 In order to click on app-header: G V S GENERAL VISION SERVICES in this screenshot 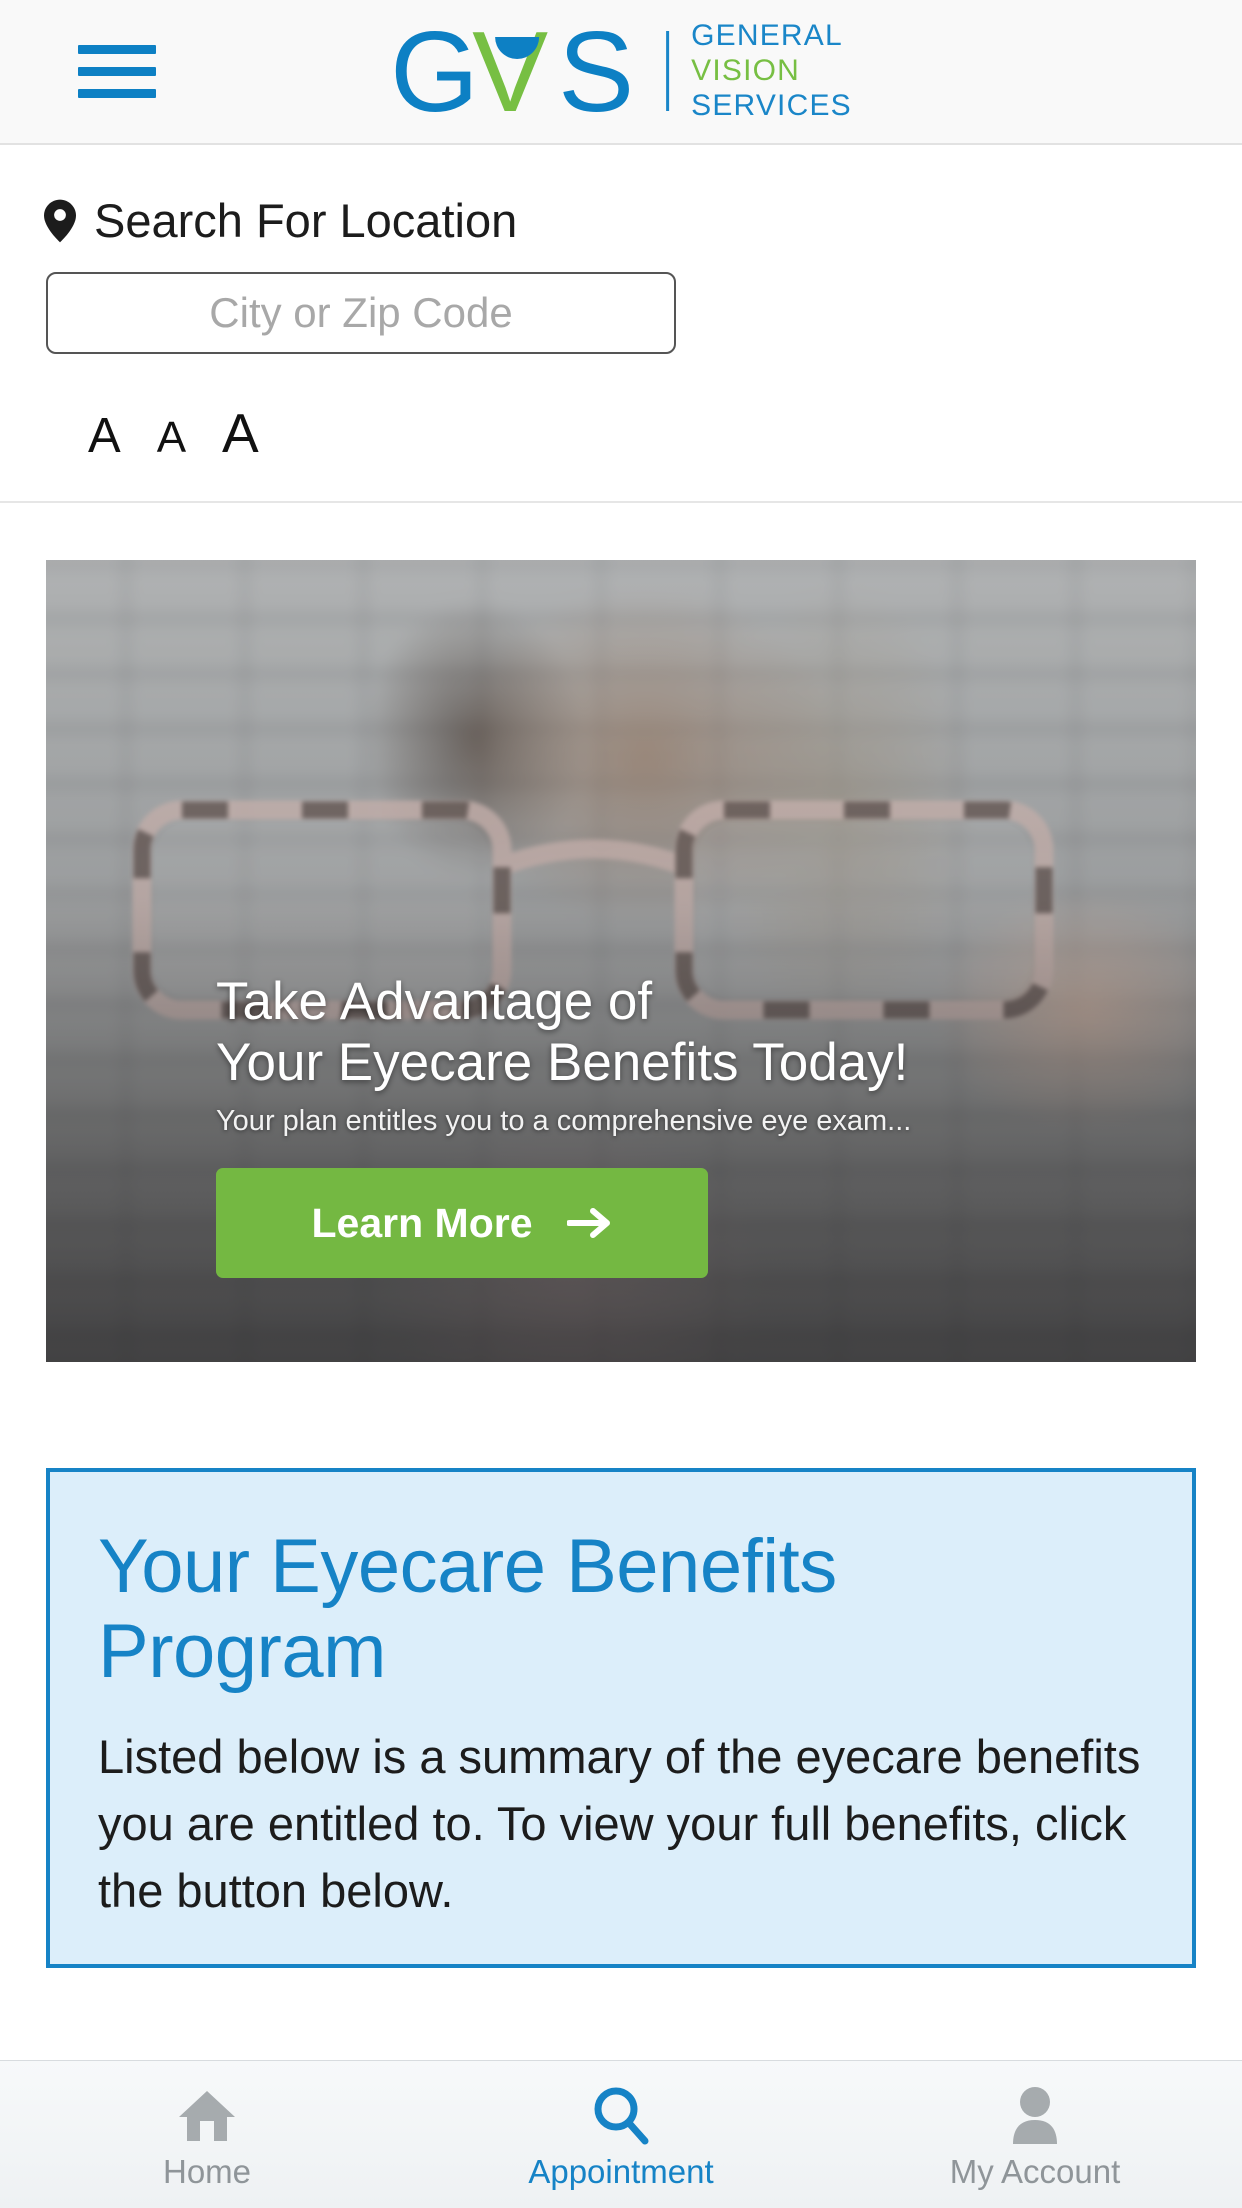, I will do `click(621, 72)`.